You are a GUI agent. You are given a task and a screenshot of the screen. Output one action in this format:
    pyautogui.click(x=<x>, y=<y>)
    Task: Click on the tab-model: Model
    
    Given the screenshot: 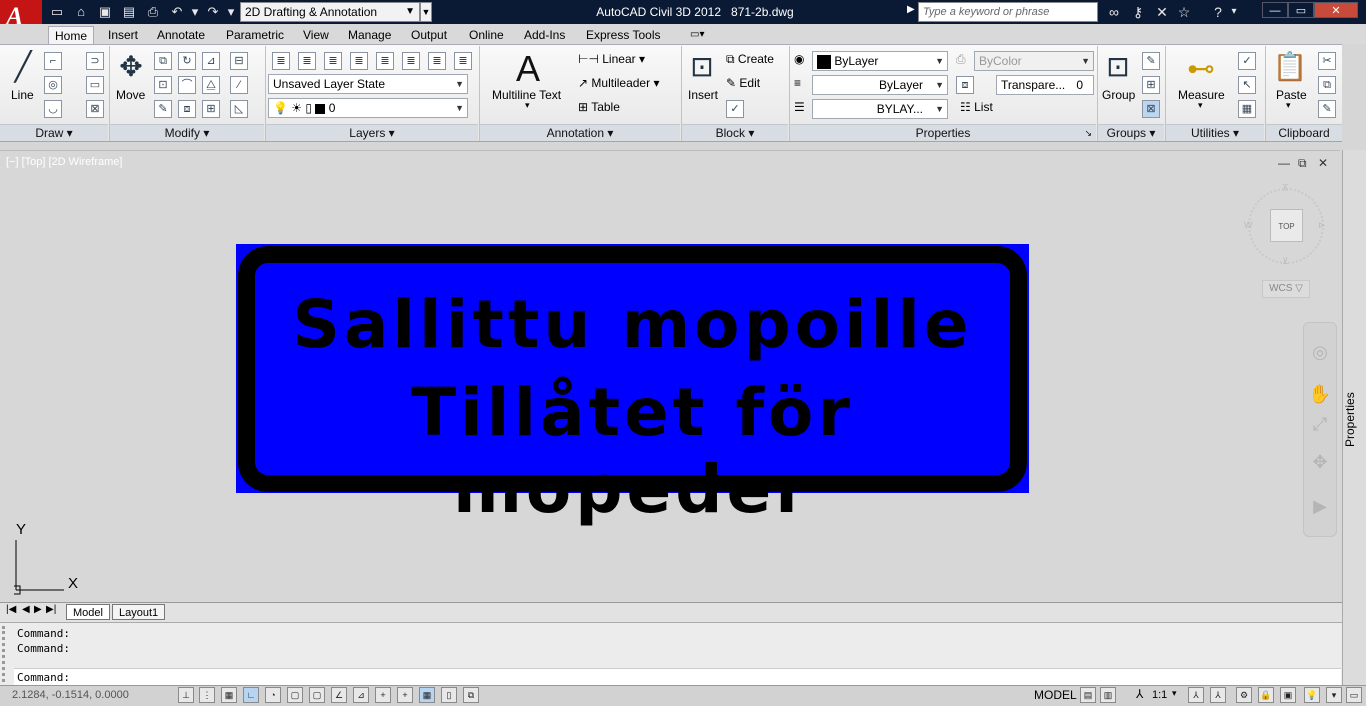 What is the action you would take?
    pyautogui.click(x=88, y=612)
    